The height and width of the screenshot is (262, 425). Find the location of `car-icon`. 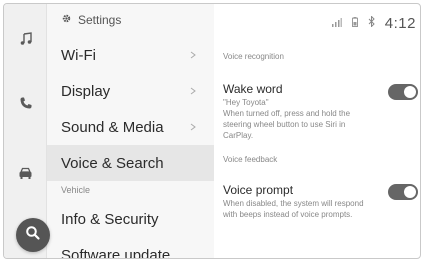

car-icon is located at coordinates (25, 173).